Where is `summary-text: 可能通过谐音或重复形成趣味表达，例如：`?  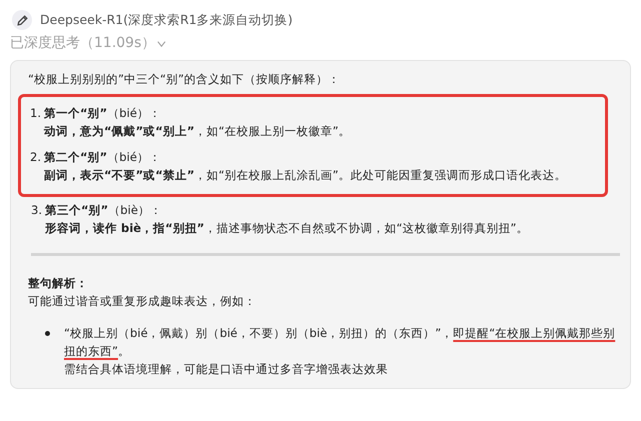
summary-text: 可能通过谐音或重复形成趣味表达，例如： is located at coordinates (142, 301).